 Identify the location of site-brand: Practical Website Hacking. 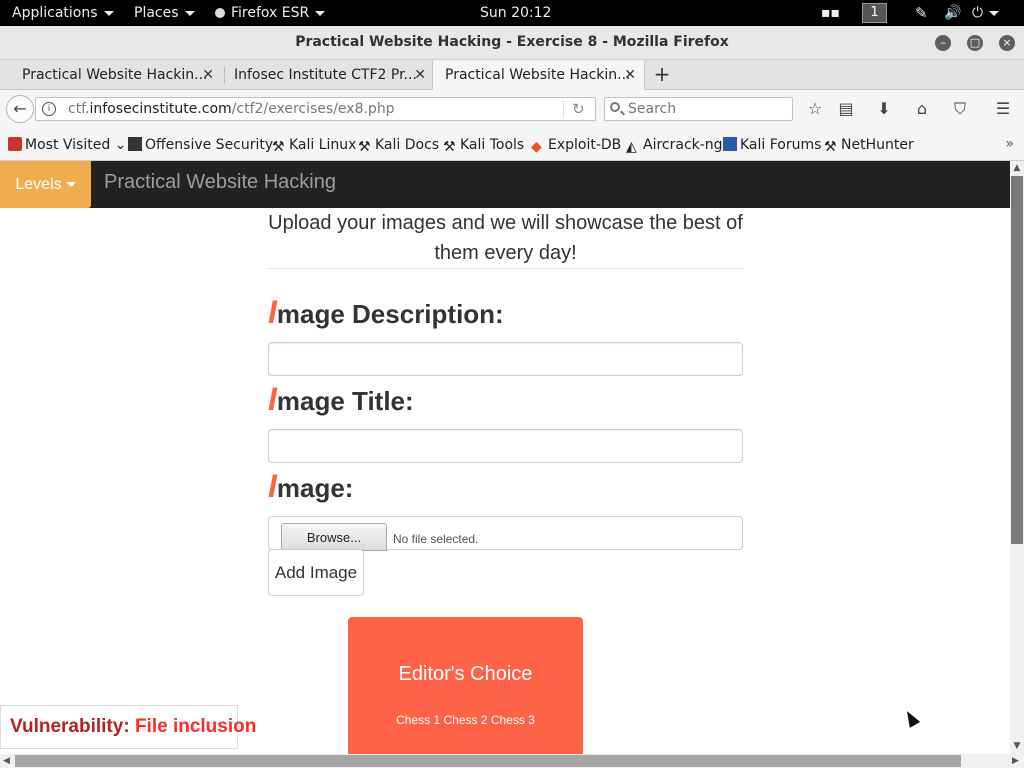
(220, 182).